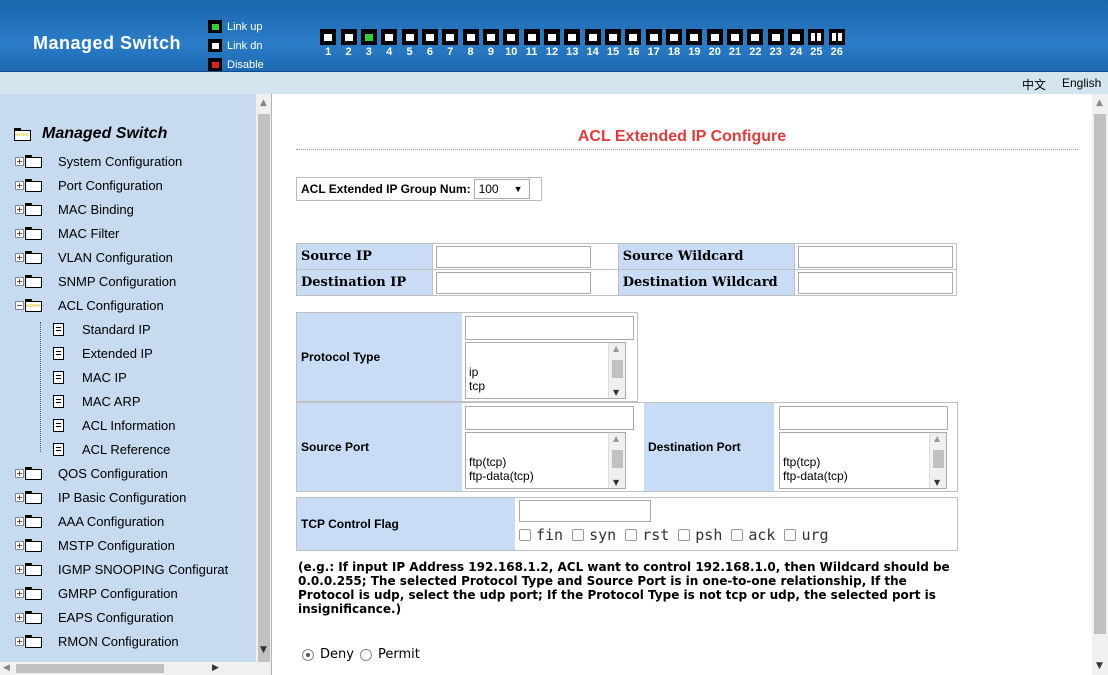  I want to click on flag-ack-checkbox: ack, so click(753, 535).